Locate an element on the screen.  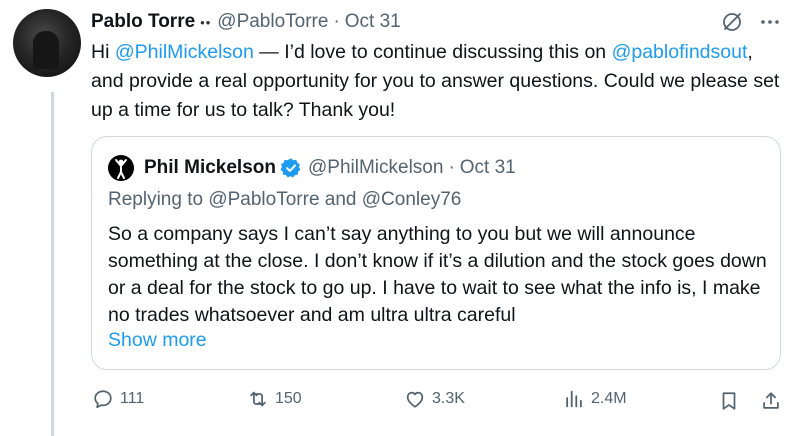
share-icon is located at coordinates (771, 401).